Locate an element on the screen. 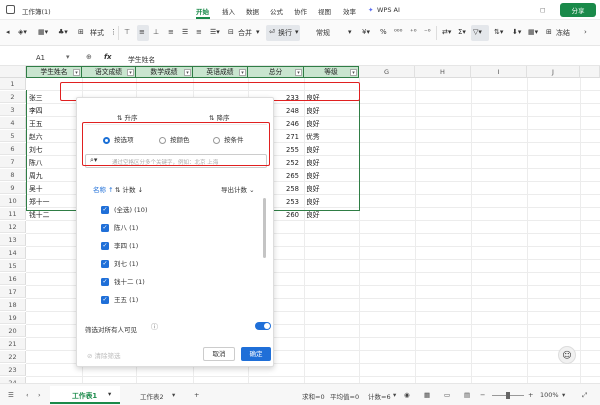 This screenshot has height=405, width=600. row-header: 5 is located at coordinates (13, 136).